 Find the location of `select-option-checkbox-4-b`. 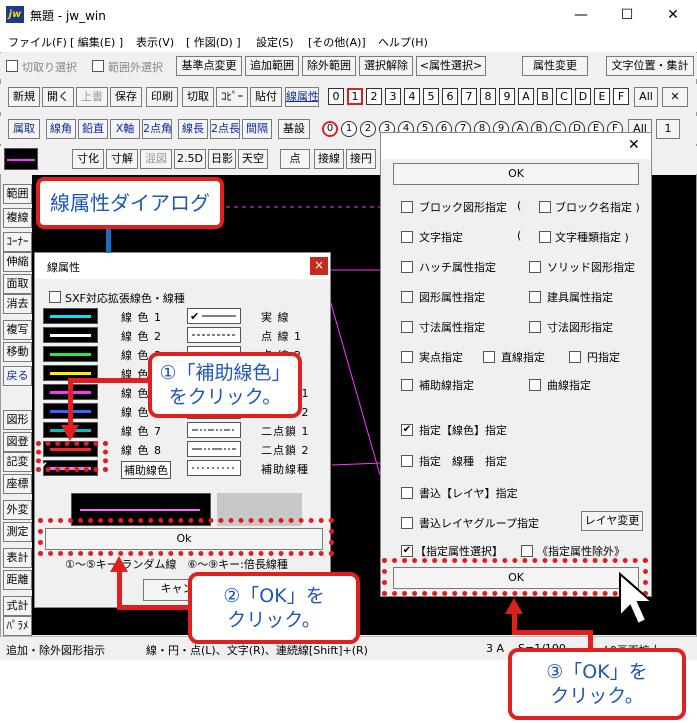

select-option-checkbox-4-b is located at coordinates (535, 327).